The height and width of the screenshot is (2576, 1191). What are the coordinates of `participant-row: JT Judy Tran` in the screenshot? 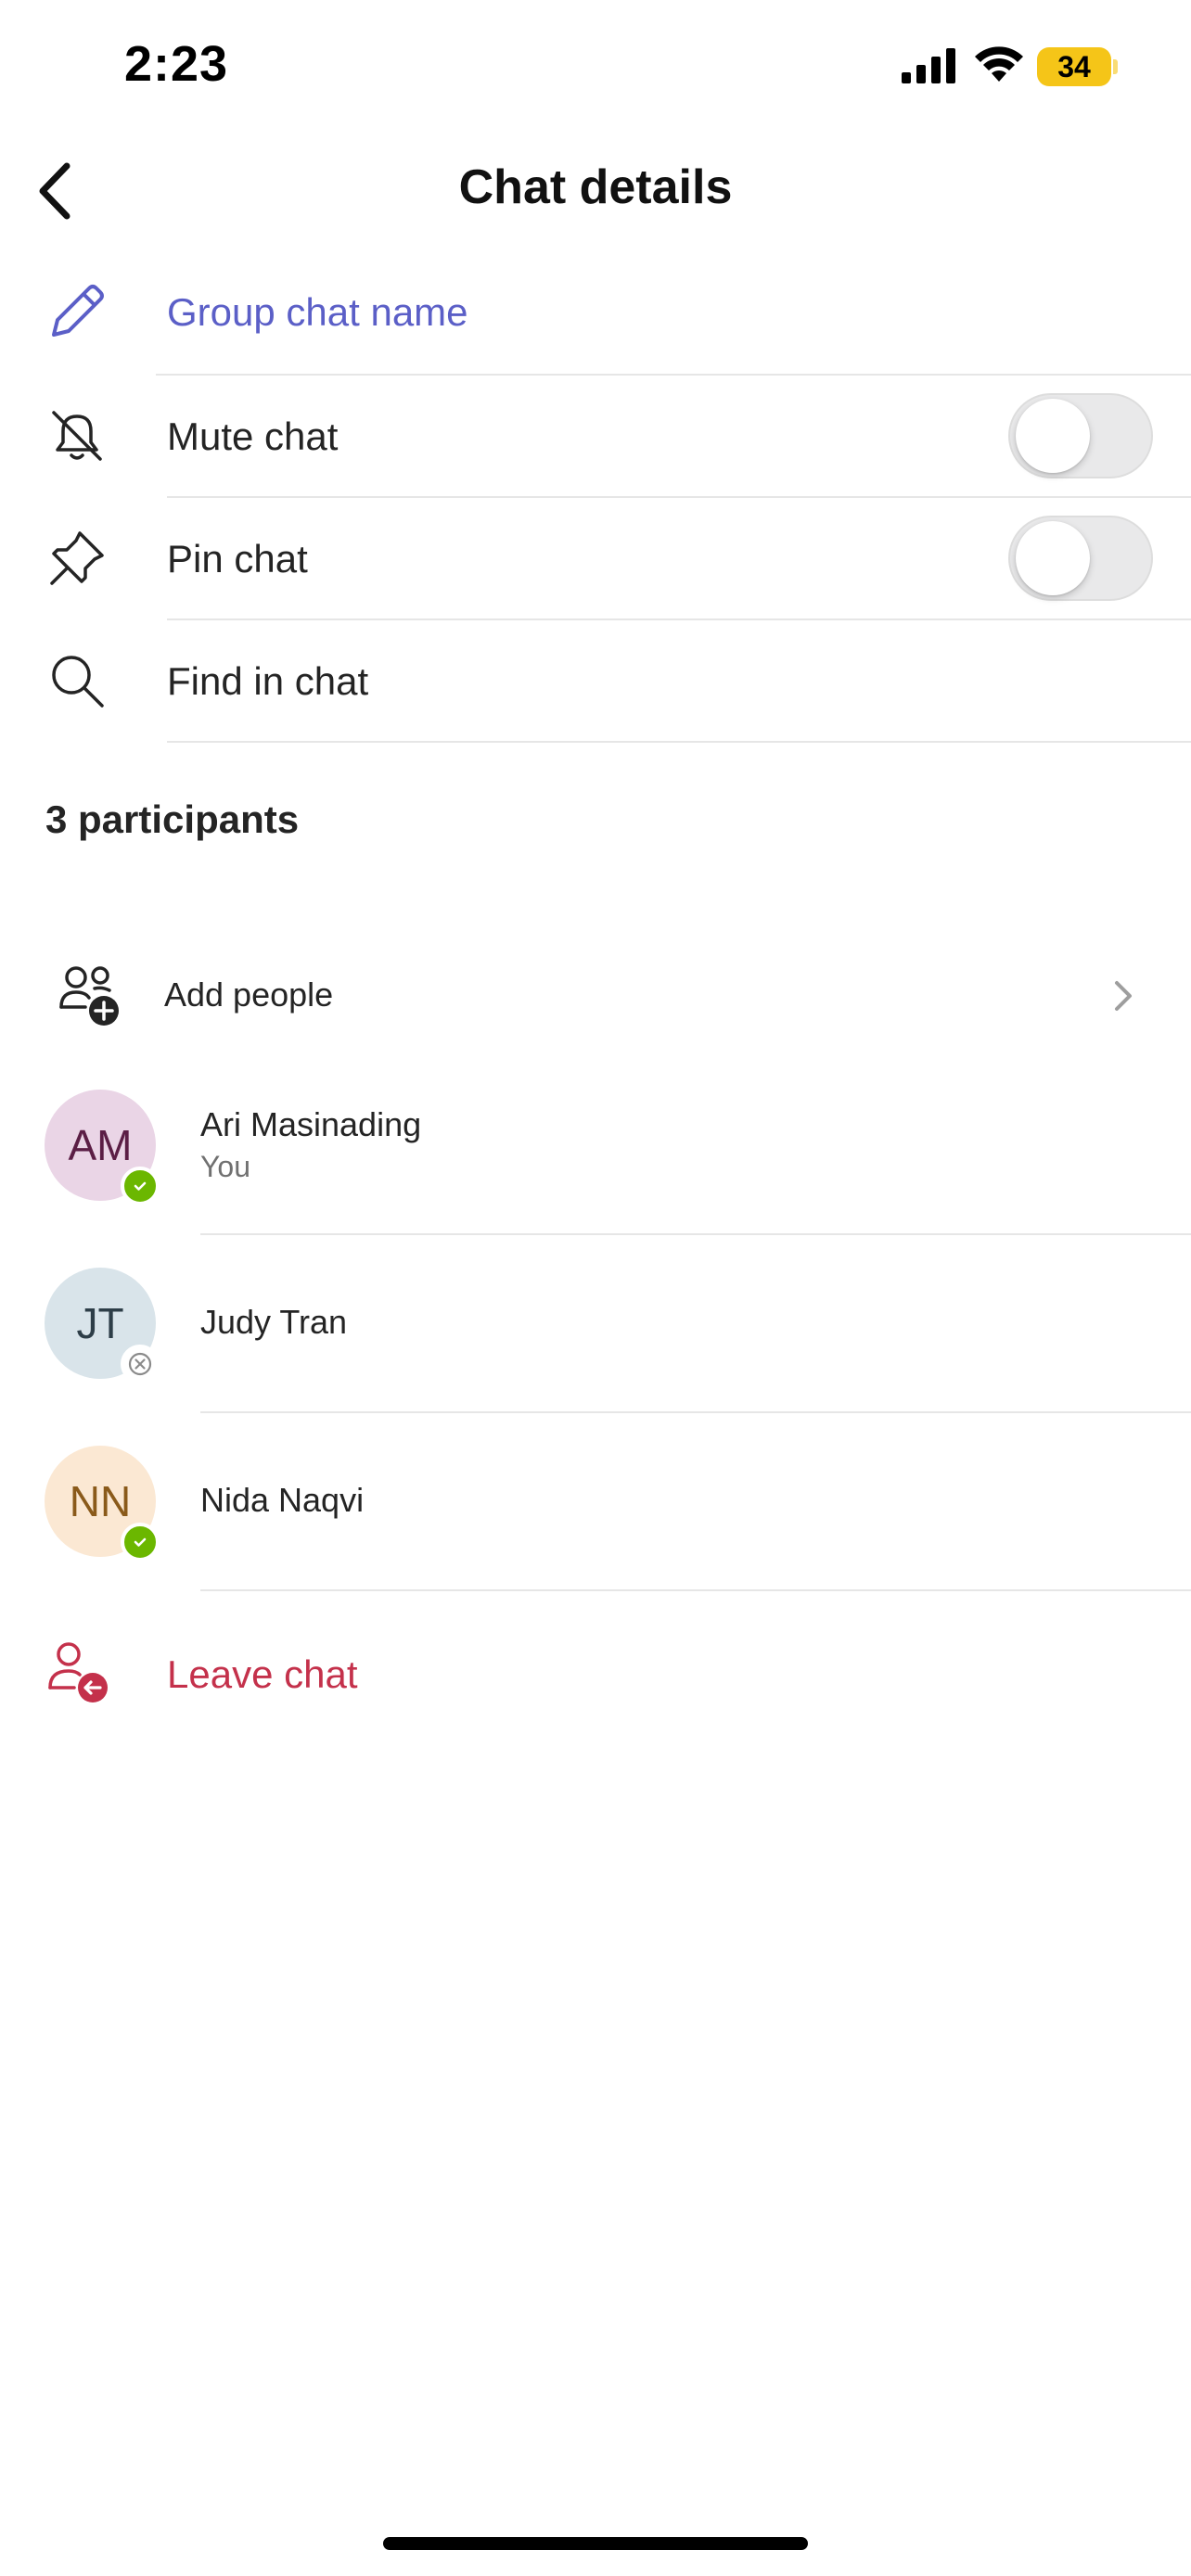 It's located at (595, 1323).